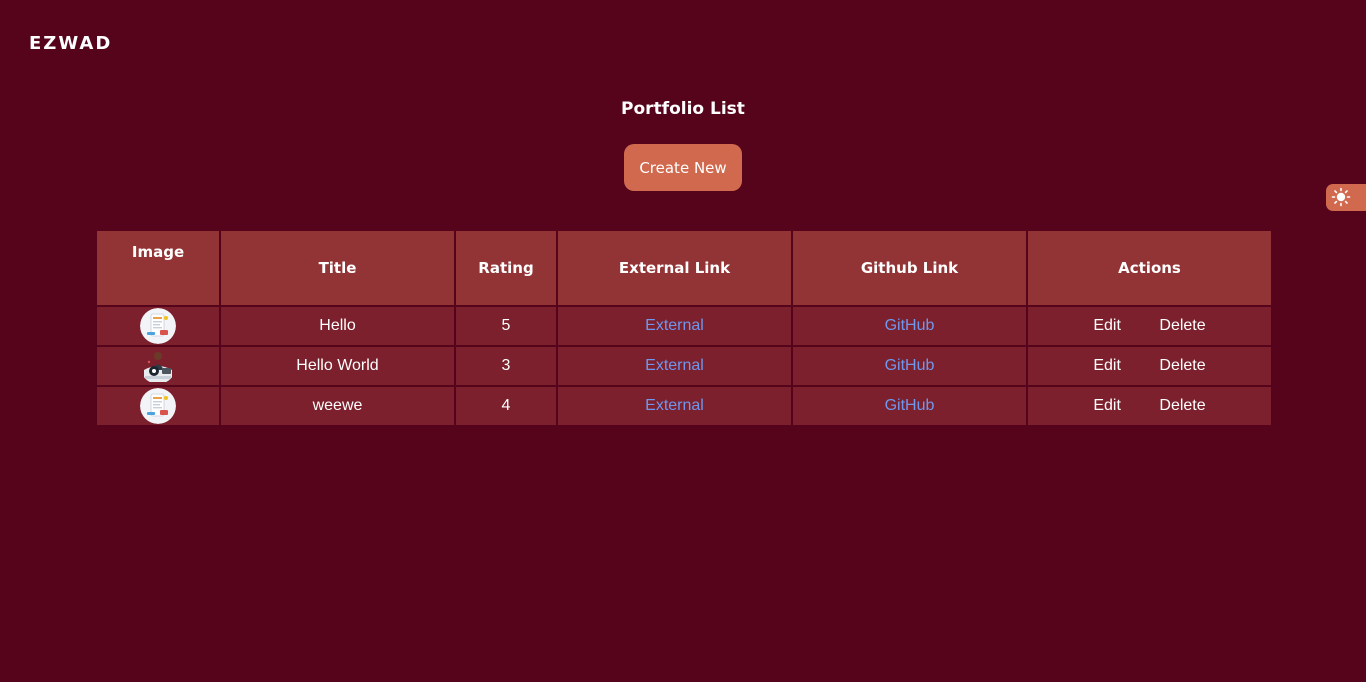 The width and height of the screenshot is (1366, 682). Describe the element at coordinates (1346, 197) in the screenshot. I see `theme-toggle-button` at that location.